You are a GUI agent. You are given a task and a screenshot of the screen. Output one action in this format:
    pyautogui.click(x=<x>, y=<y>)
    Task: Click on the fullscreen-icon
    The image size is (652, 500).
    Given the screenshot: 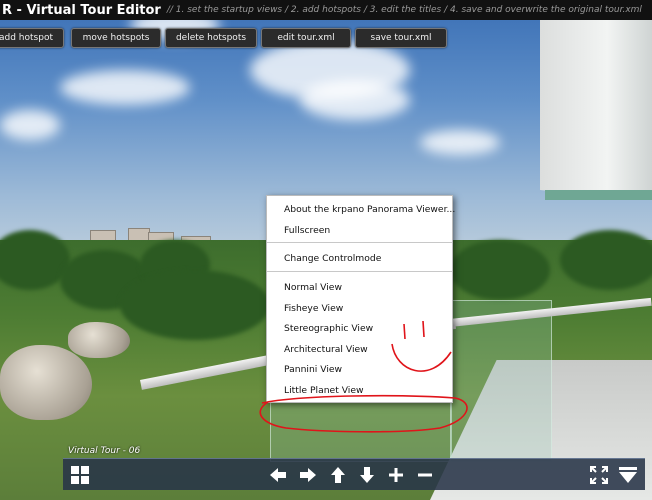 What is the action you would take?
    pyautogui.click(x=599, y=474)
    